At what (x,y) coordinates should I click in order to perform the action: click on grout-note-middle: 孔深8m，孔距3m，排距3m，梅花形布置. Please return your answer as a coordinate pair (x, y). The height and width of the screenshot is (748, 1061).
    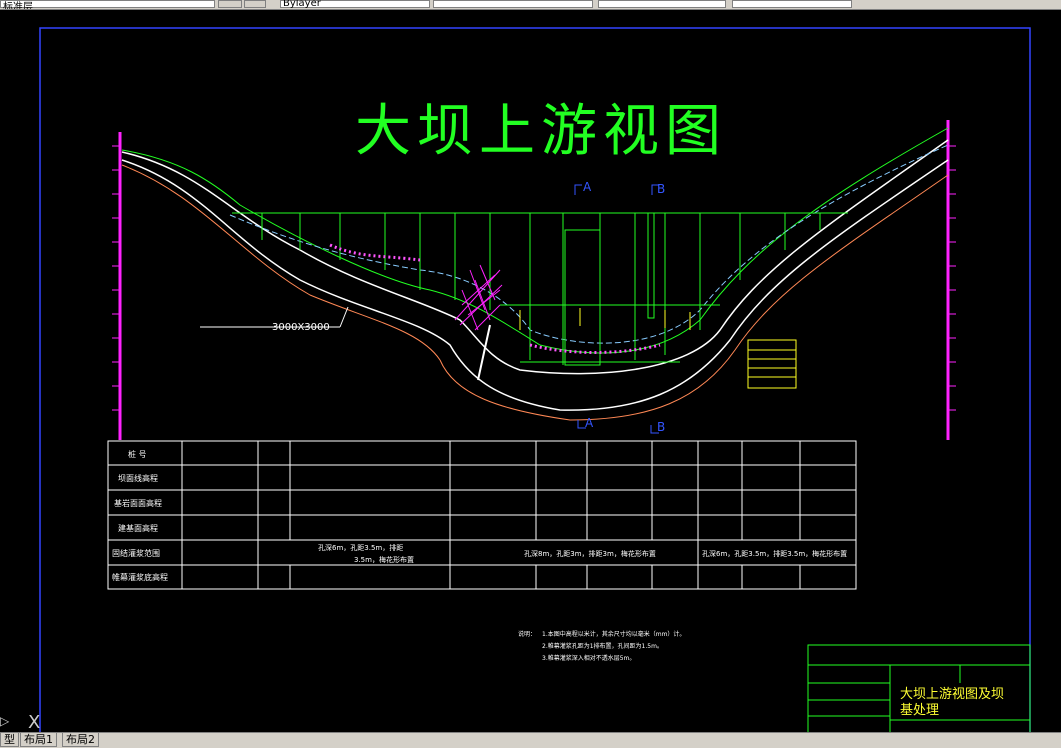
    Looking at the image, I should click on (590, 553).